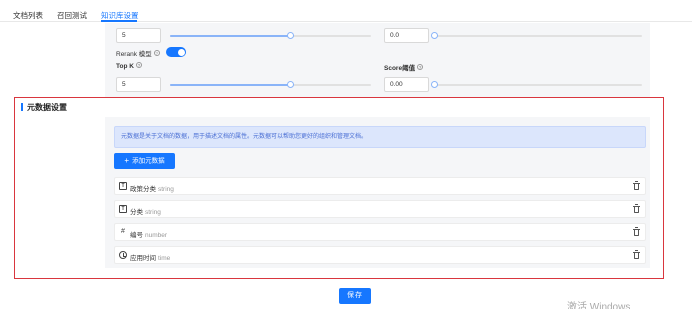 The image size is (692, 309). What do you see at coordinates (380, 186) in the screenshot?
I see `metadata-row: T 政策分类 string` at bounding box center [380, 186].